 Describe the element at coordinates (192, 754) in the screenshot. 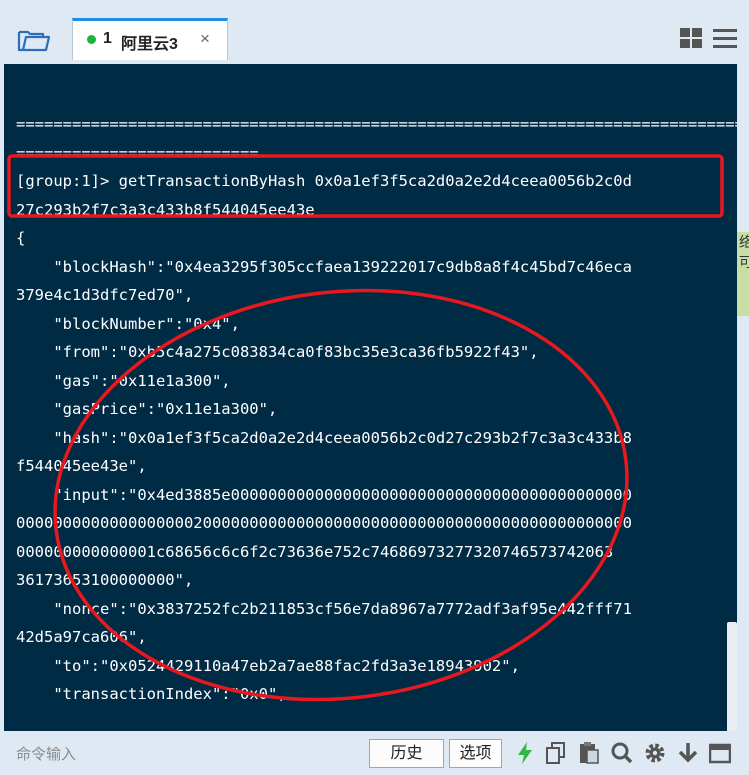

I see `command-input` at that location.